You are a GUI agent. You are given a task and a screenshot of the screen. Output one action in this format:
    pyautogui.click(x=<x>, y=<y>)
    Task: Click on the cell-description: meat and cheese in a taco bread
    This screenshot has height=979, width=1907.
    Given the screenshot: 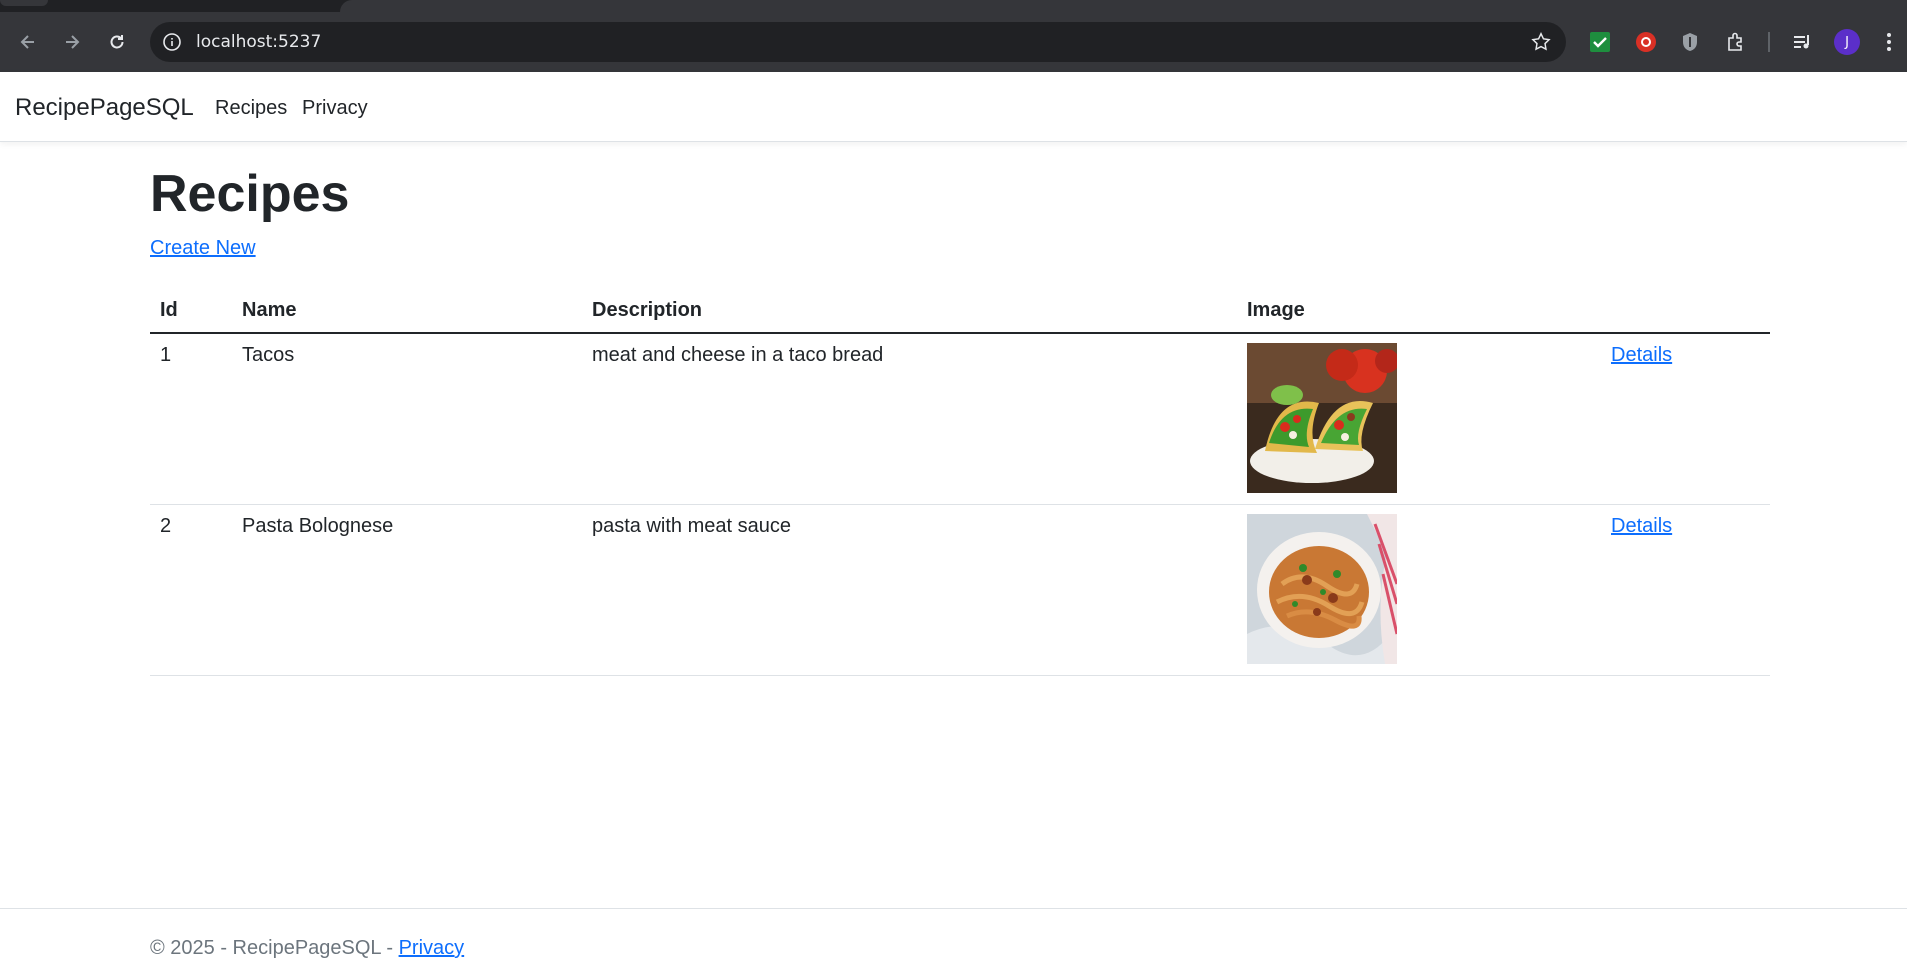 What is the action you would take?
    pyautogui.click(x=909, y=419)
    